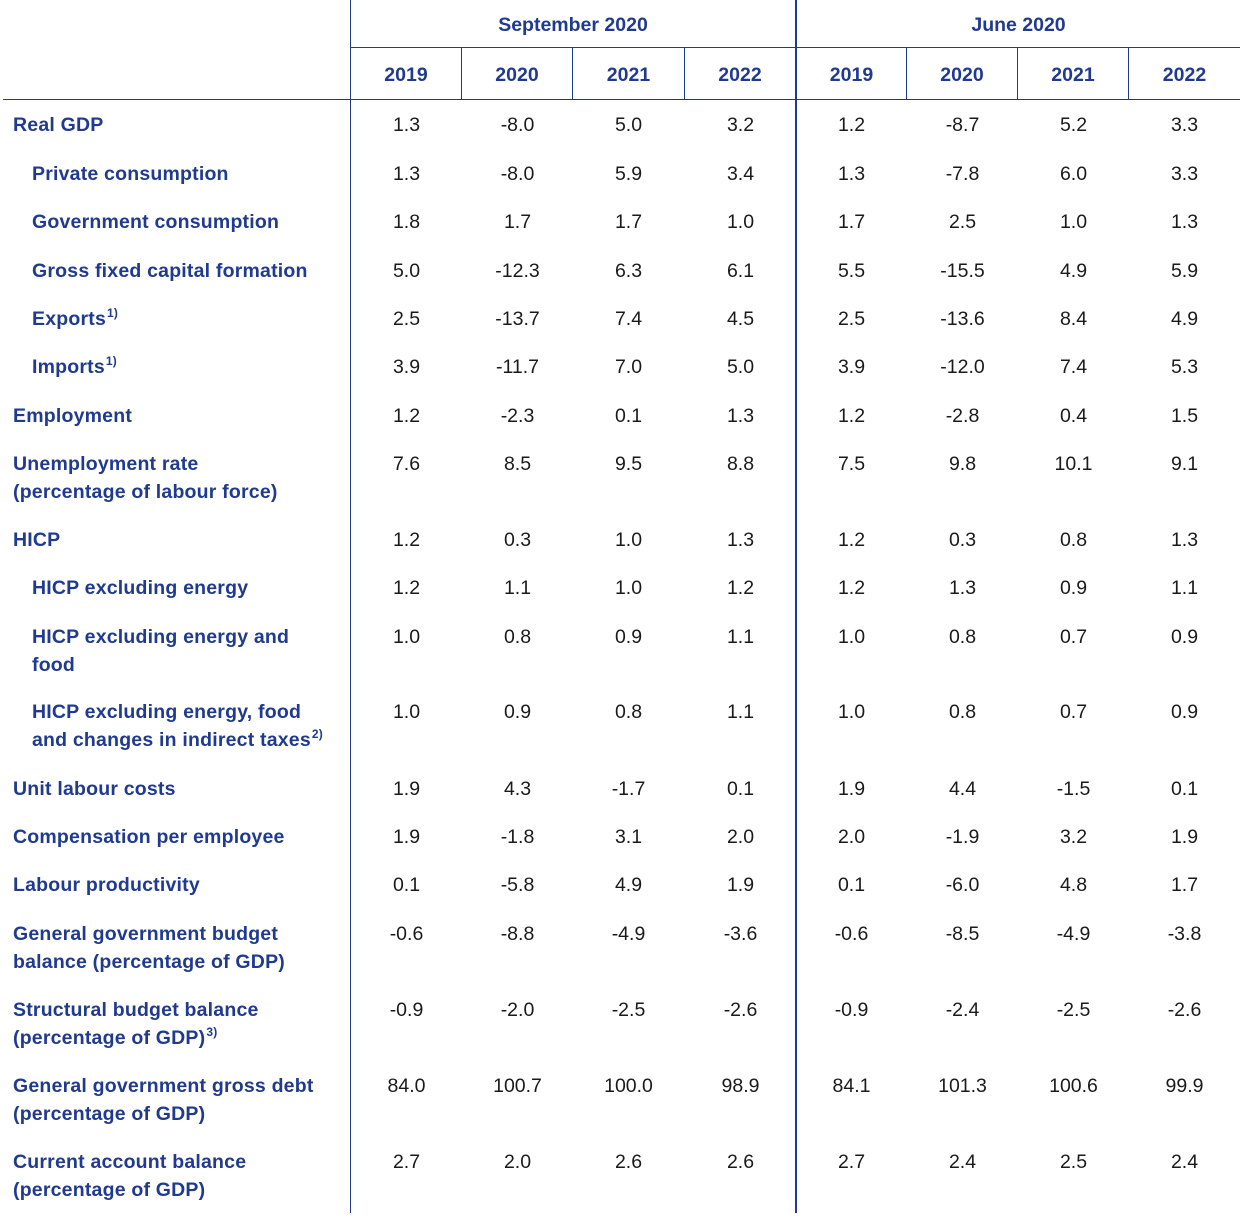 The height and width of the screenshot is (1219, 1240). I want to click on table-cell: -8.0, so click(517, 174).